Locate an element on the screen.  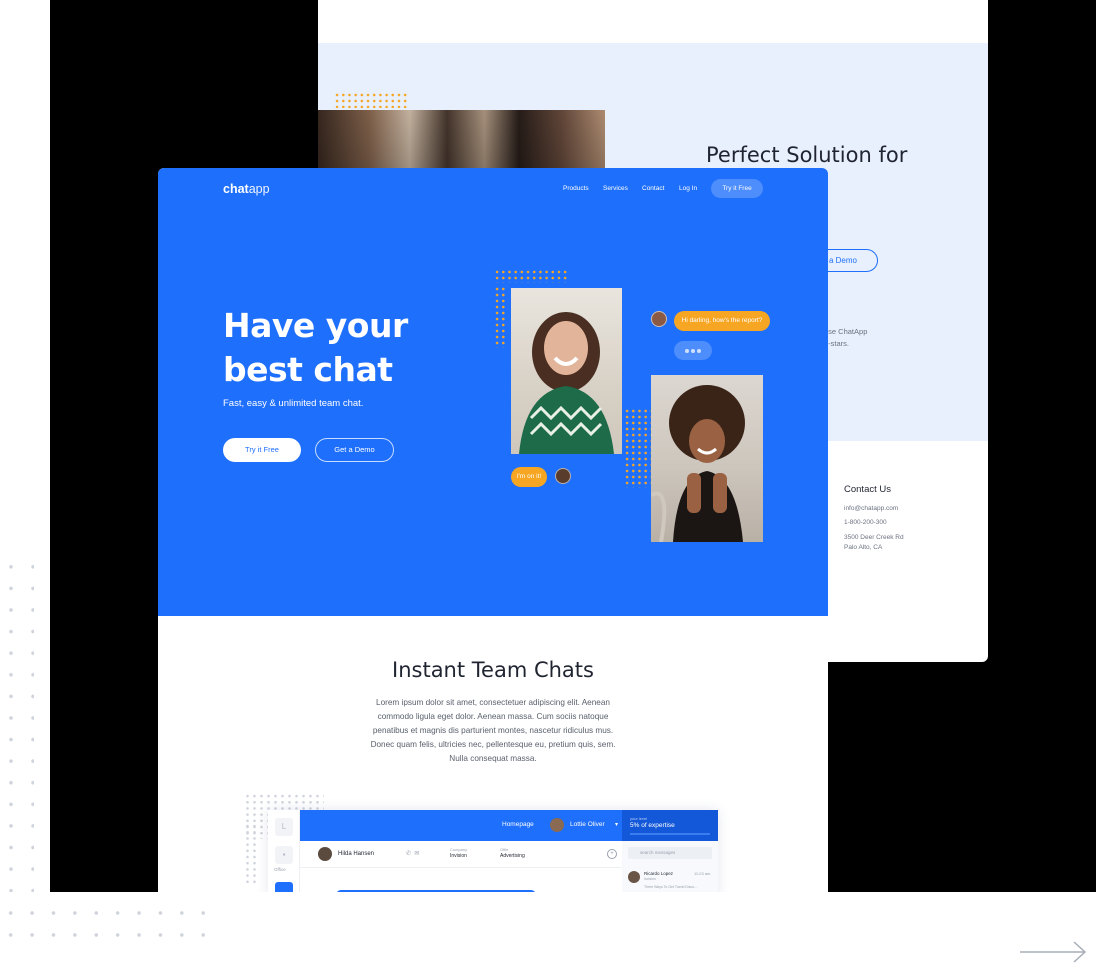
reply-message-bubble: I'm on it! is located at coordinates (529, 477).